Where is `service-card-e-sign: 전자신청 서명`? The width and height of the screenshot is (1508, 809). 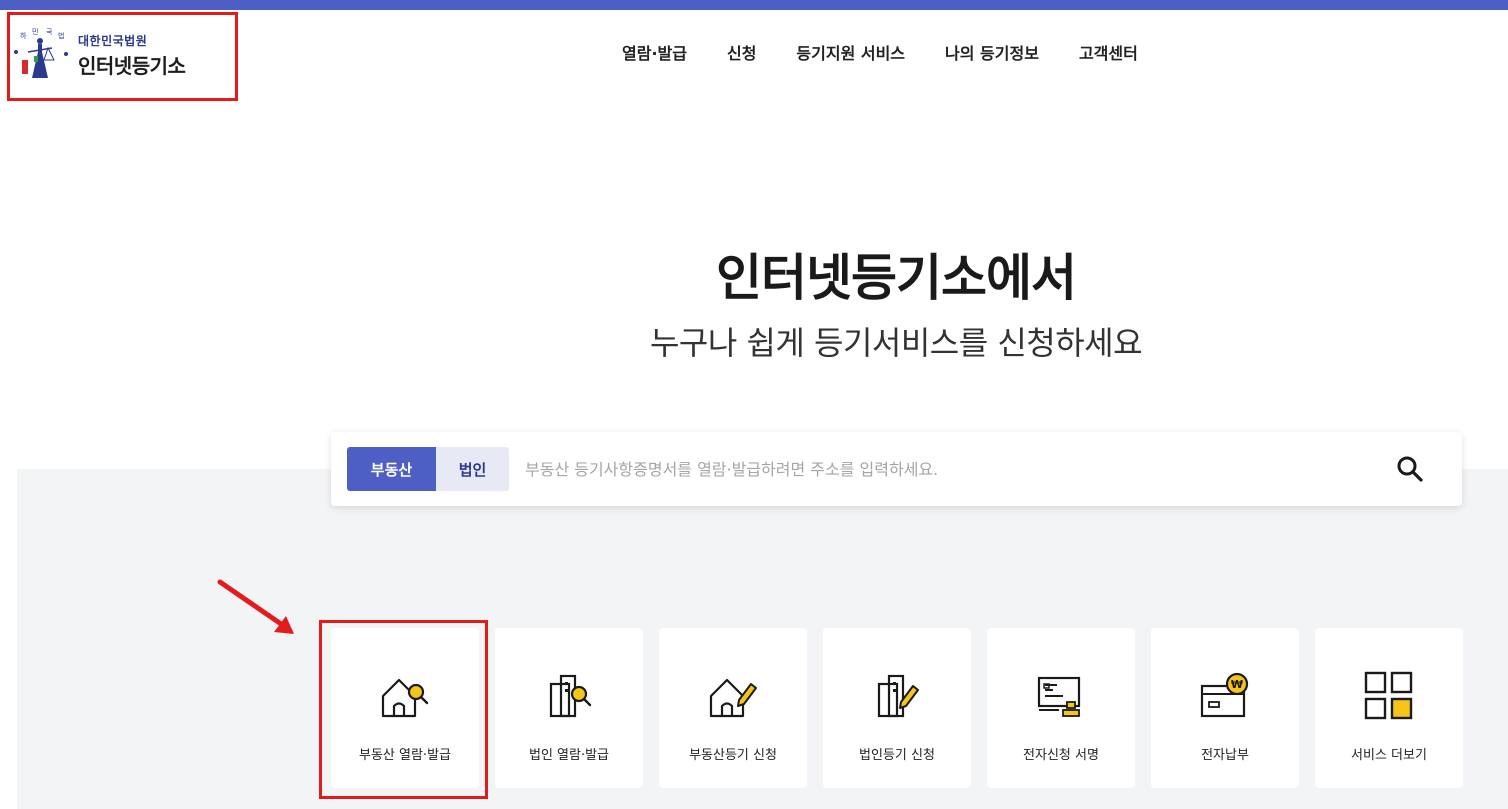 service-card-e-sign: 전자신청 서명 is located at coordinates (1061, 708).